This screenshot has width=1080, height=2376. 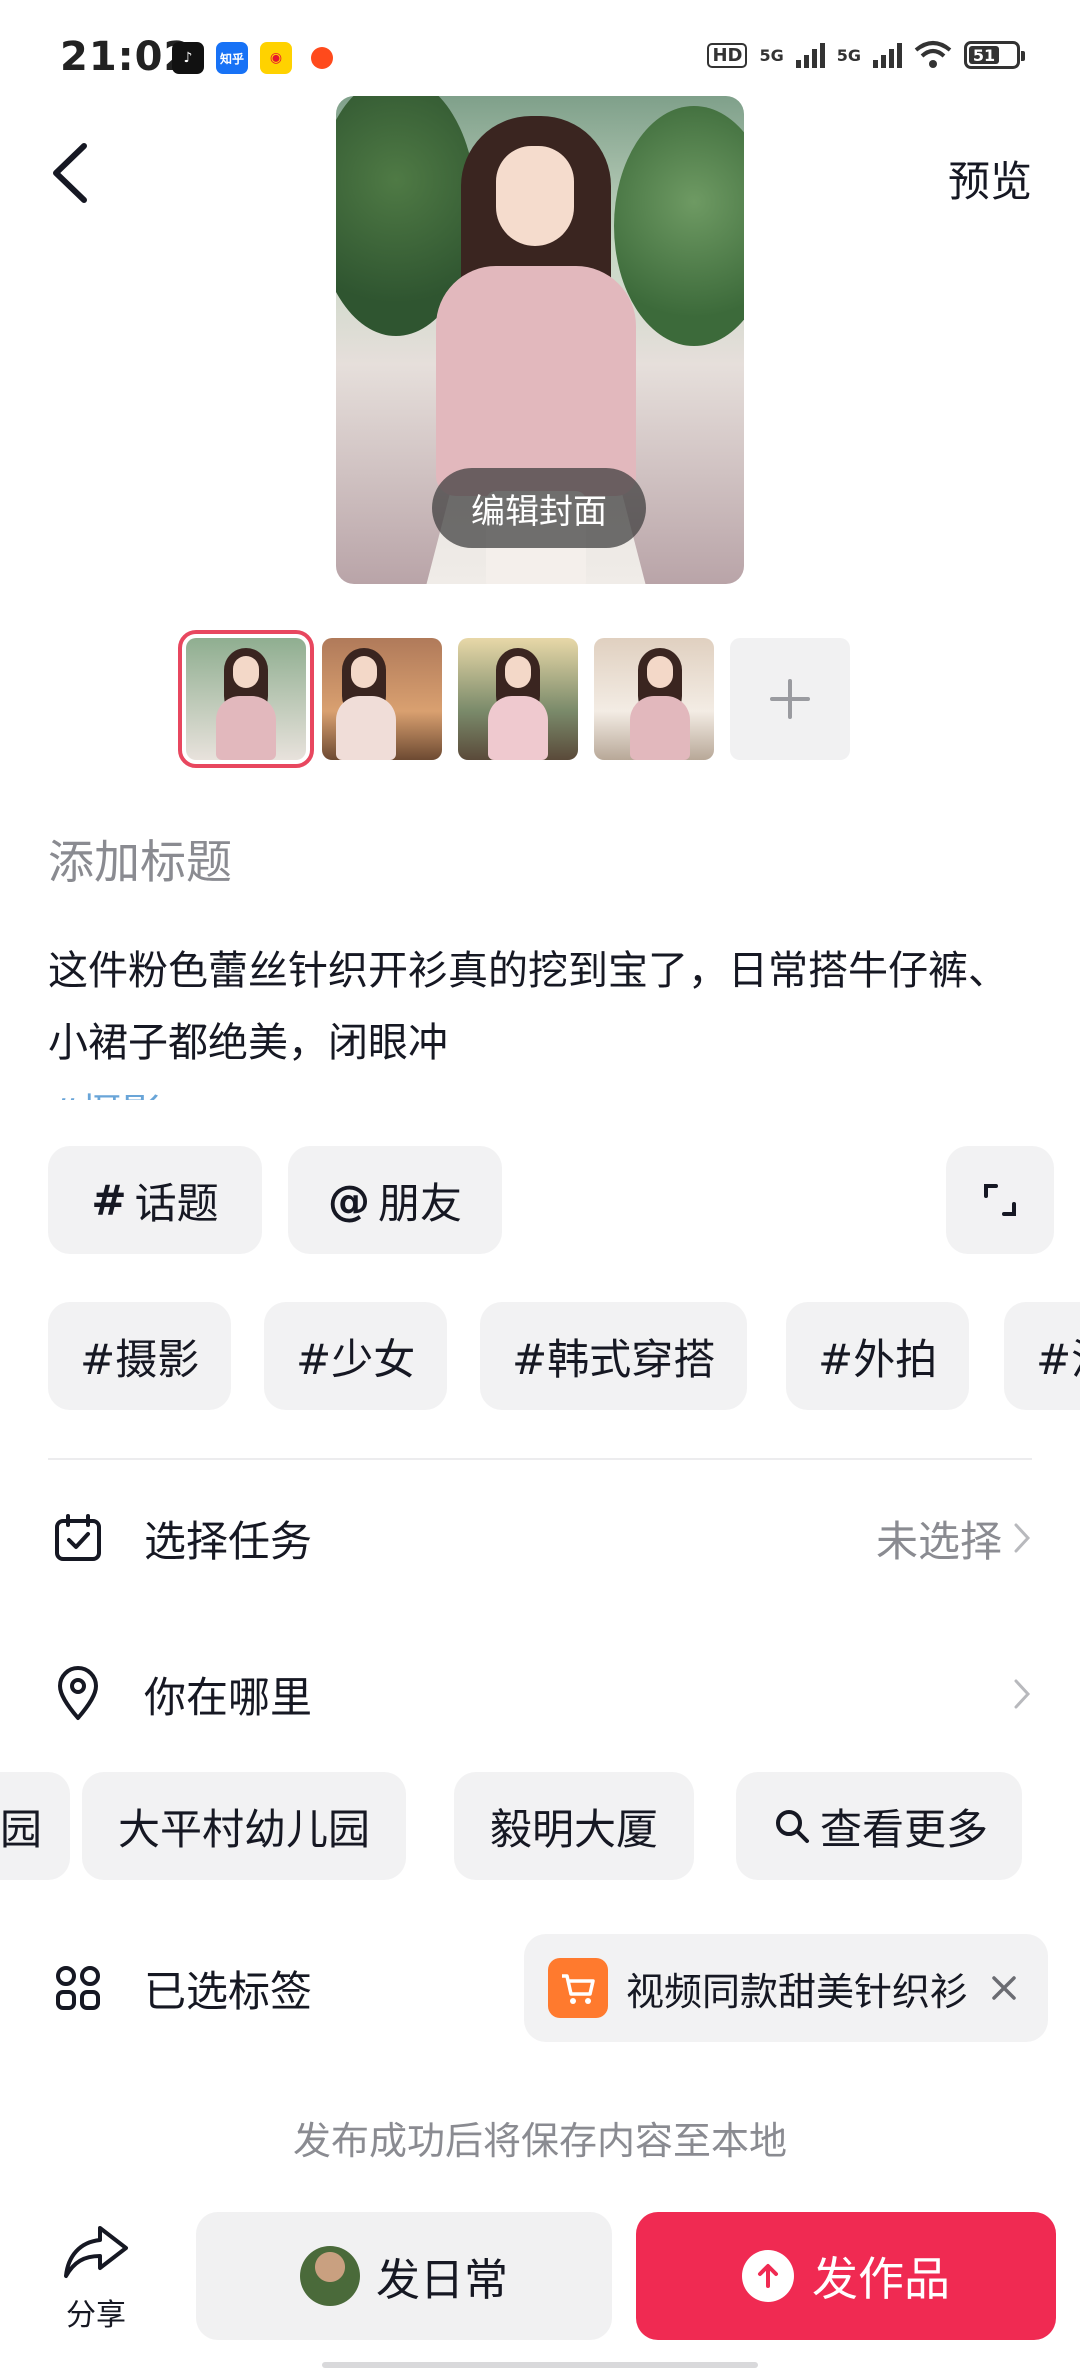 I want to click on at-icon: @, so click(x=348, y=1200).